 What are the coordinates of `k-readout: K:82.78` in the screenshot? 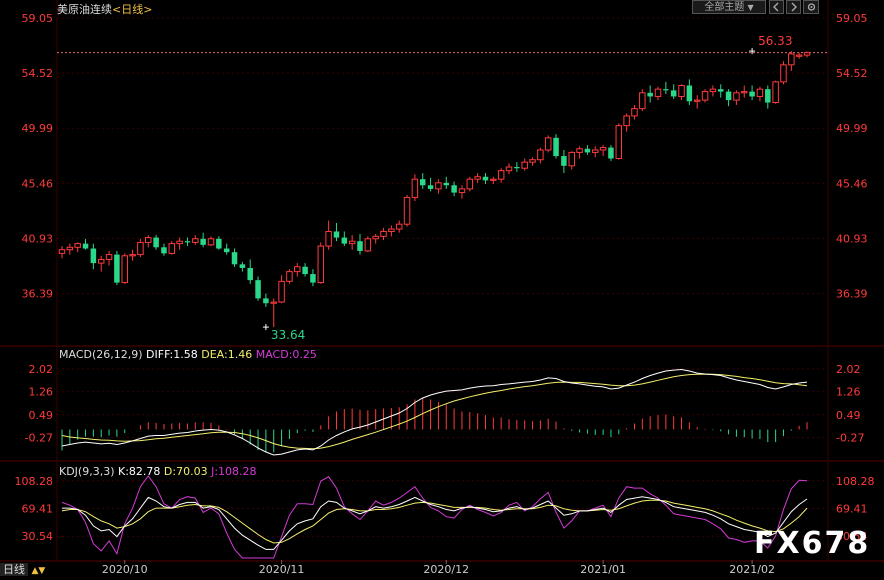 It's located at (139, 471).